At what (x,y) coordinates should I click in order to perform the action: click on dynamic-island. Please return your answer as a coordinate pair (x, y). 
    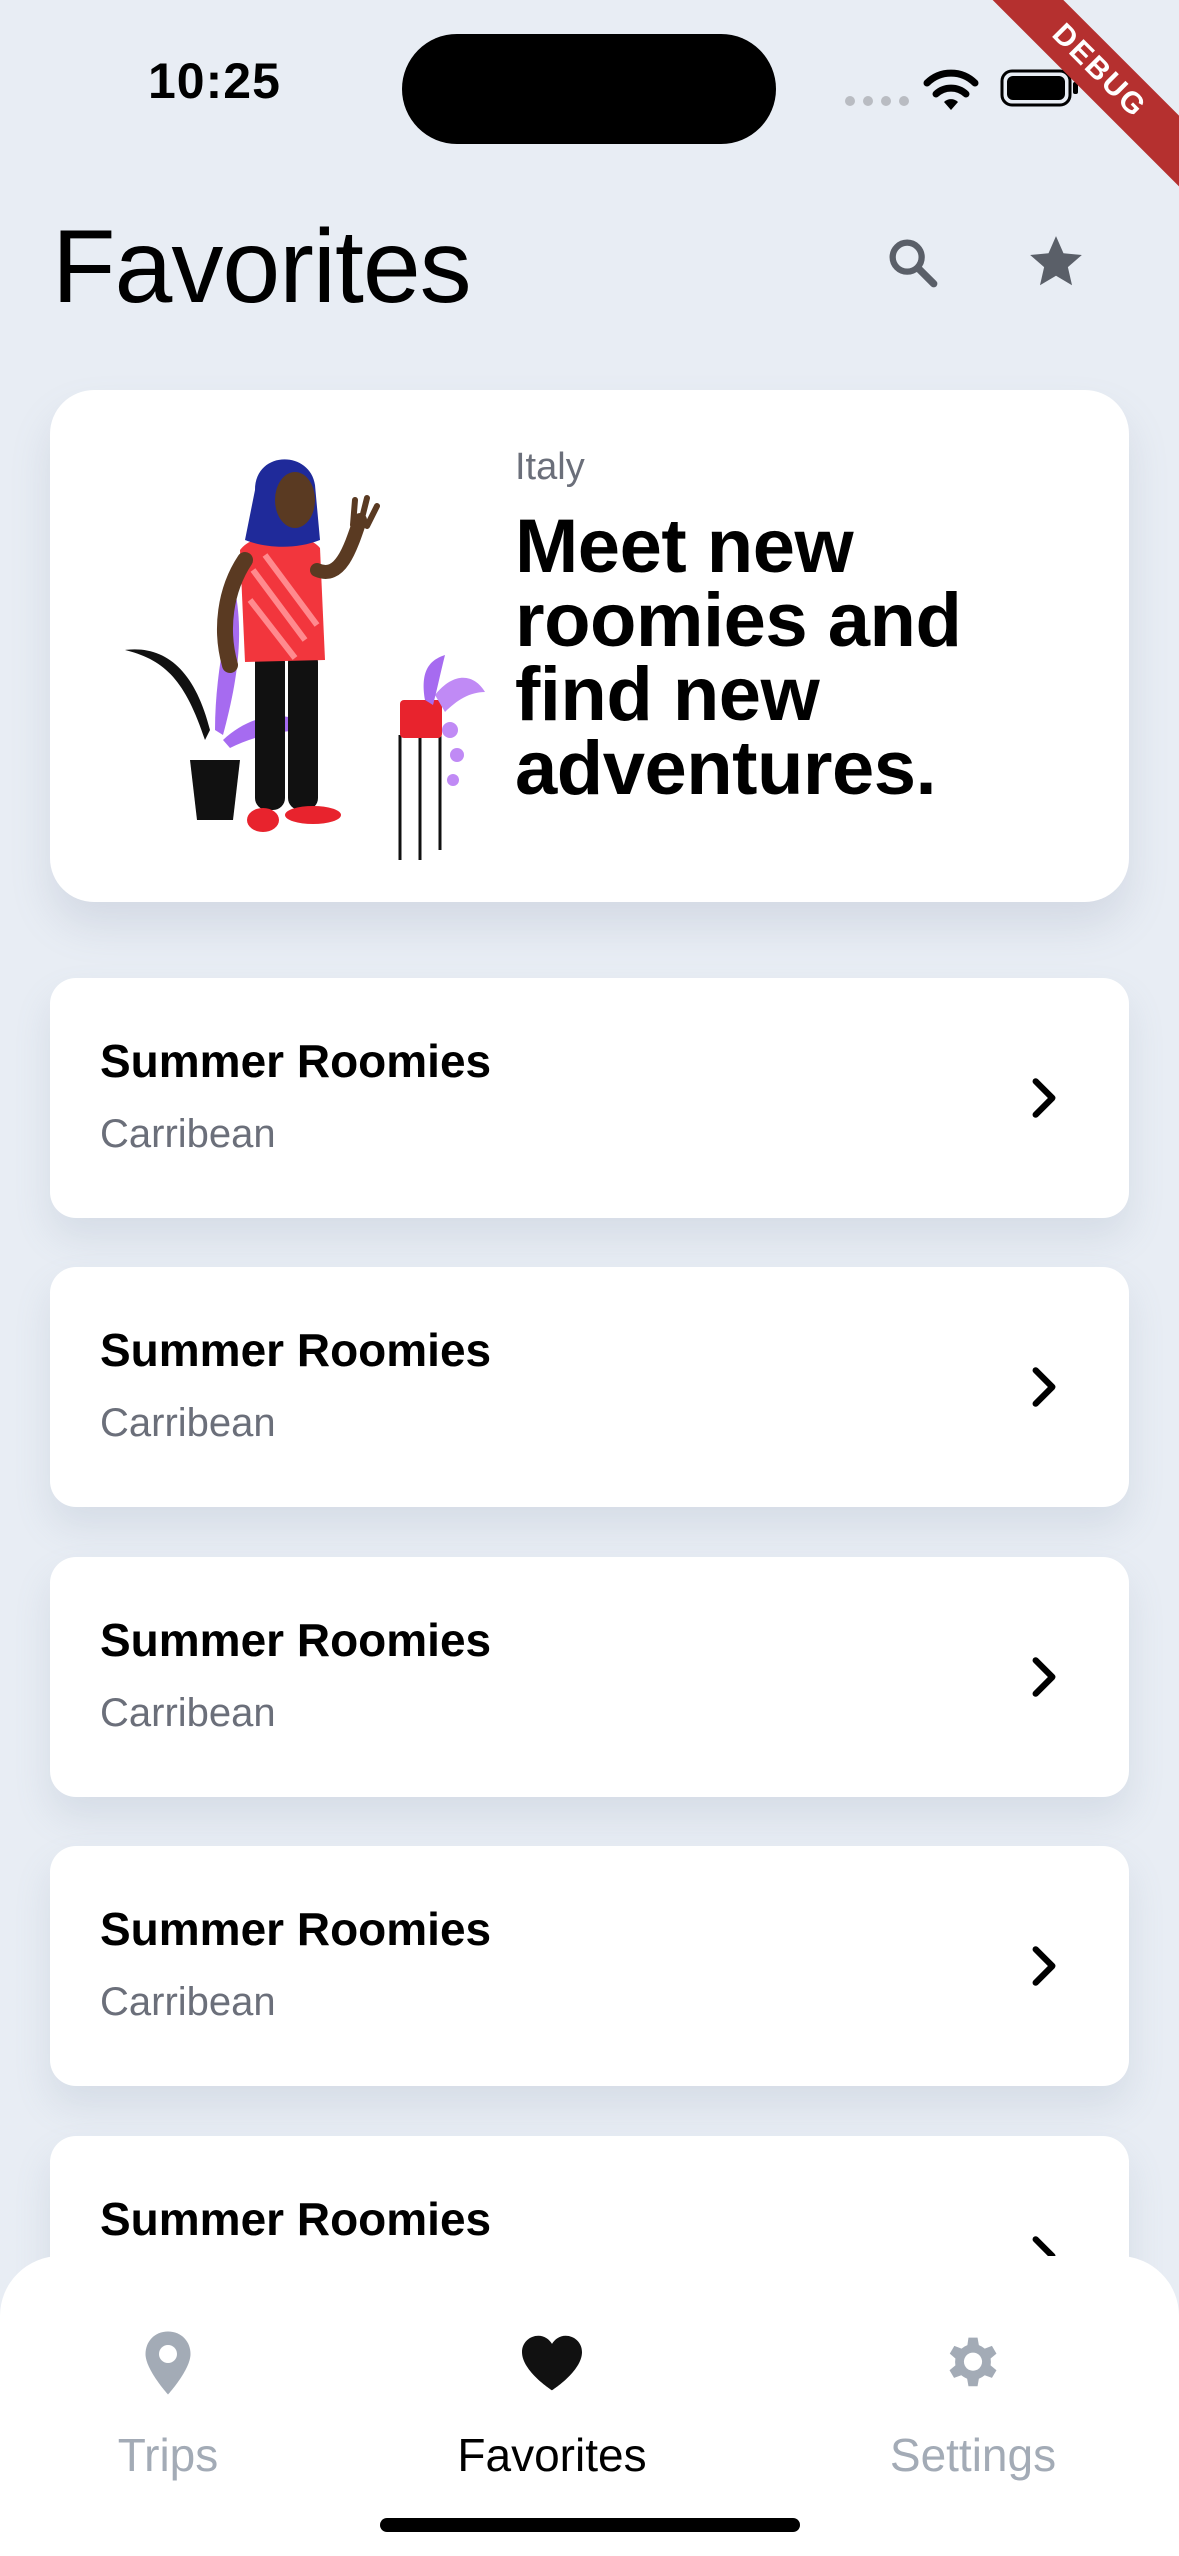
    Looking at the image, I should click on (589, 89).